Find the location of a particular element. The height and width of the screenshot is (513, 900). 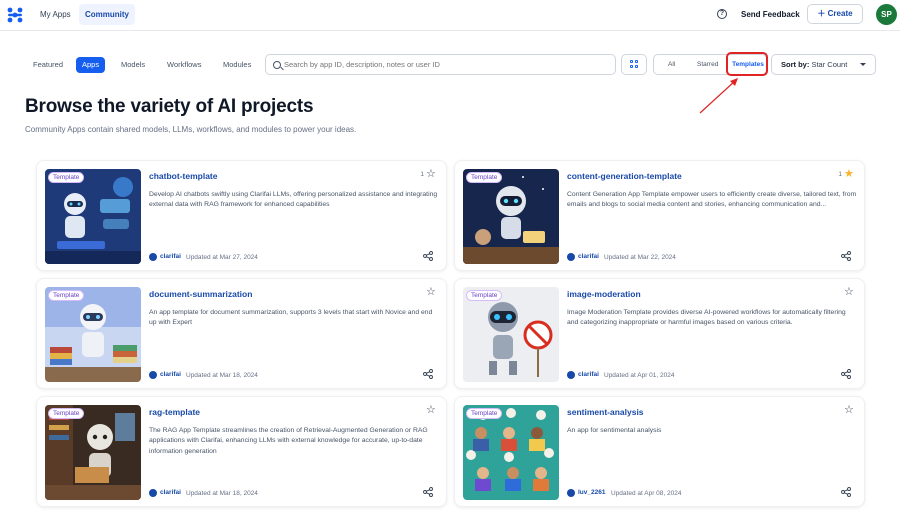

sort-label: Sort by: is located at coordinates (795, 64).